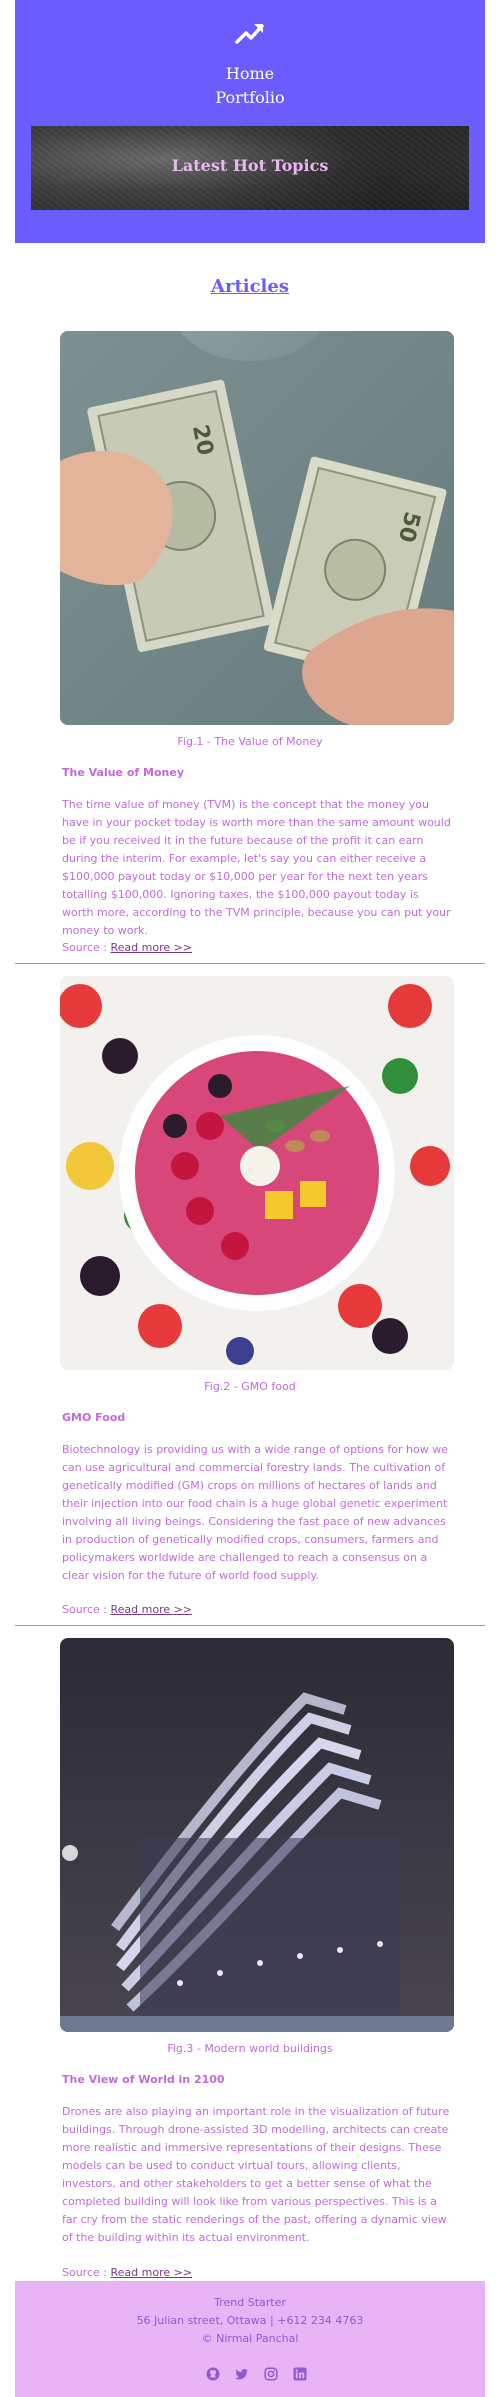  Describe the element at coordinates (242, 2374) in the screenshot. I see `twitter-icon` at that location.